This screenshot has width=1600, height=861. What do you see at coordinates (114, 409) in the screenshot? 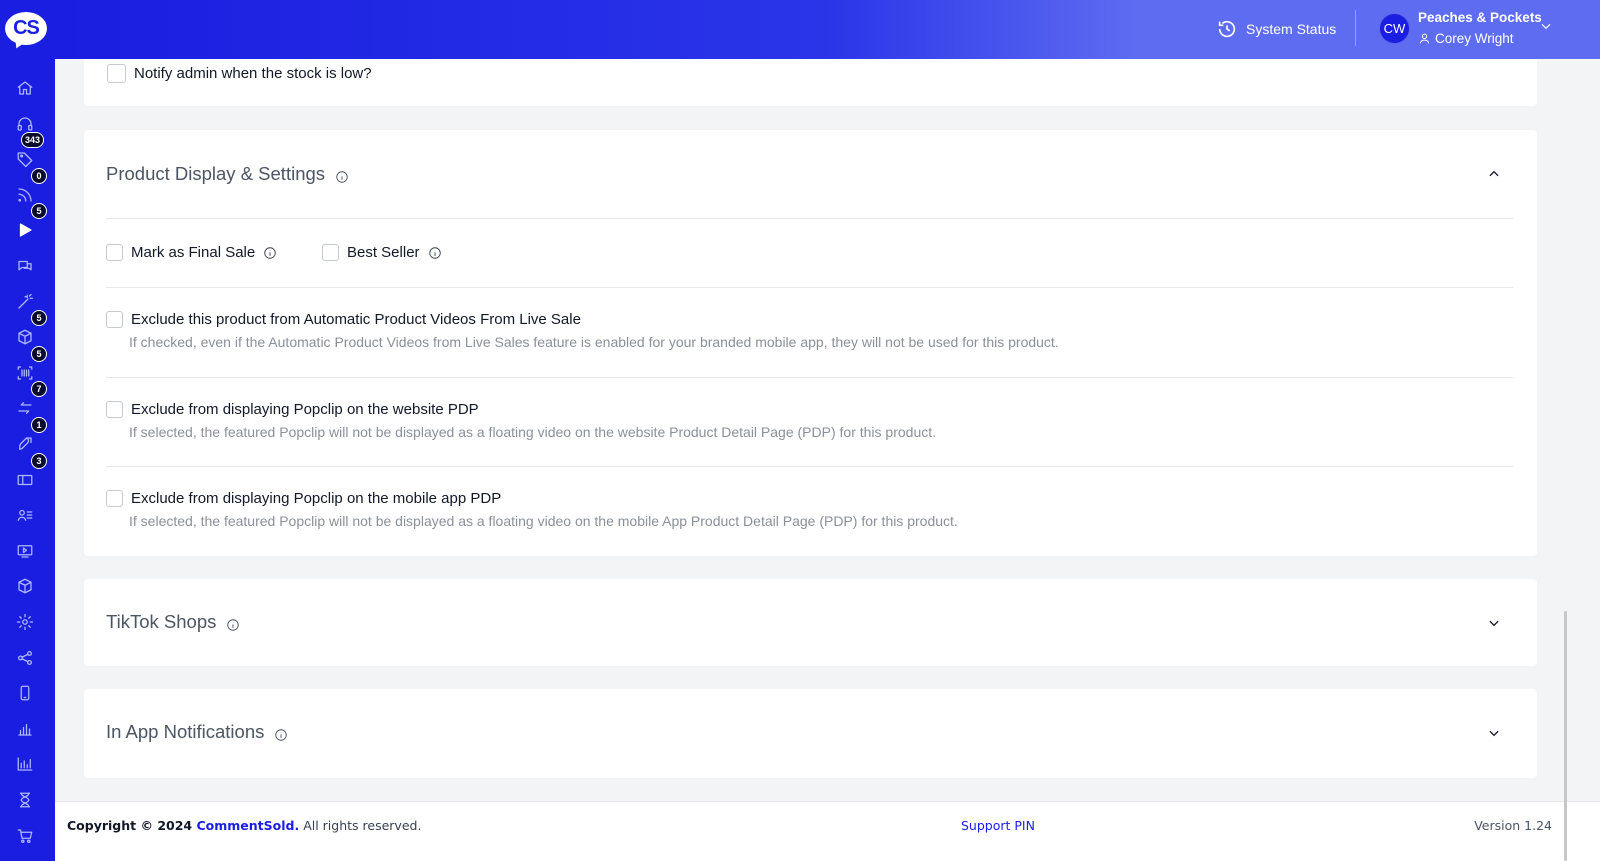
I see `exclude-web-popclip-checkbox` at bounding box center [114, 409].